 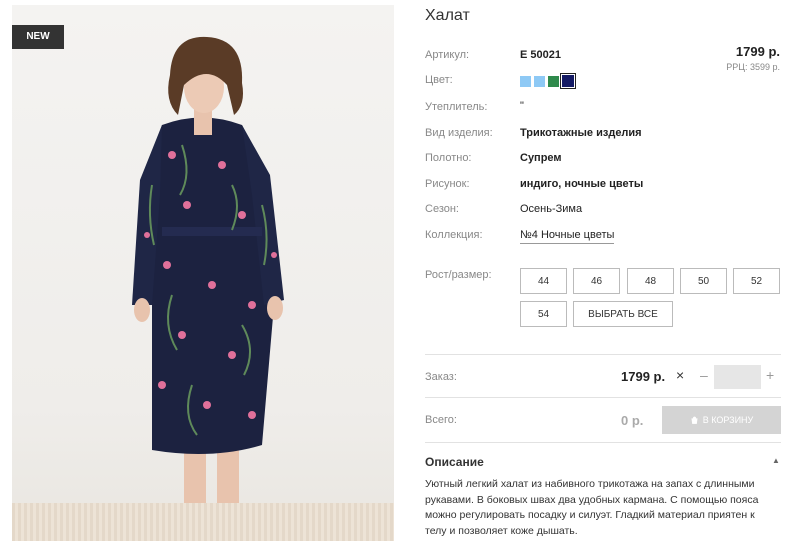 I want to click on season-value: Осень-Зима, so click(x=551, y=209).